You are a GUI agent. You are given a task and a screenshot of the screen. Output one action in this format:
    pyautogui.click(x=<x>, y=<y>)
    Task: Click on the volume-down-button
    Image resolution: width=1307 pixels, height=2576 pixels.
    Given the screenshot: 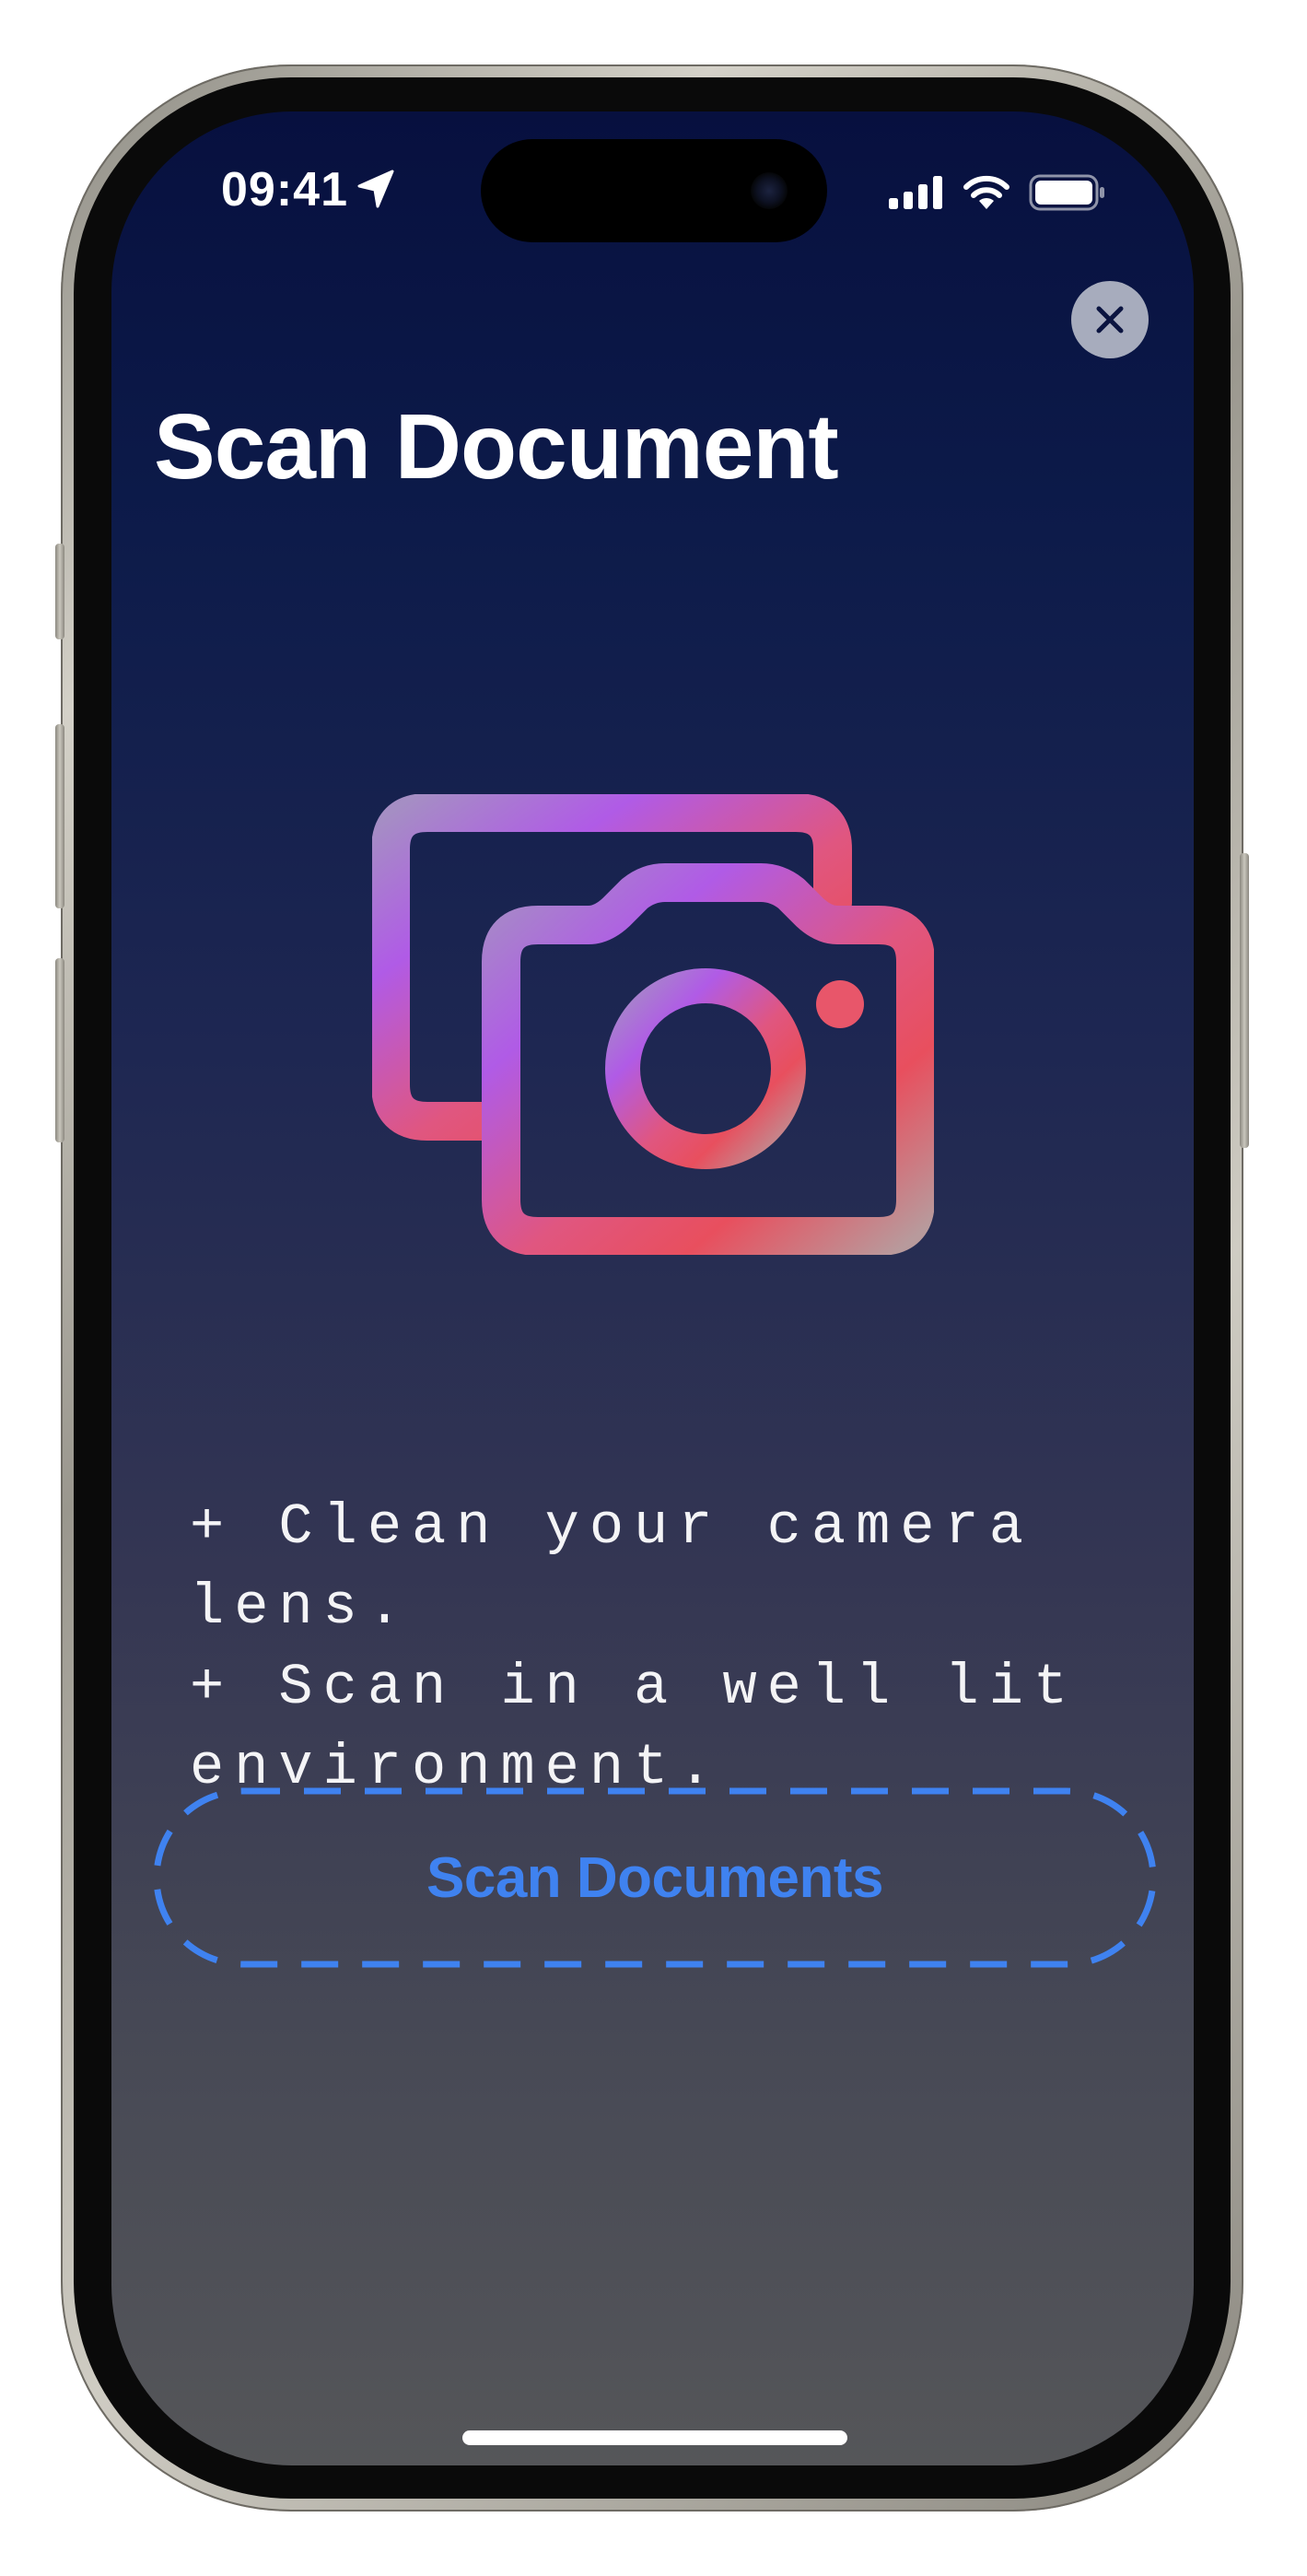 What is the action you would take?
    pyautogui.click(x=59, y=1050)
    